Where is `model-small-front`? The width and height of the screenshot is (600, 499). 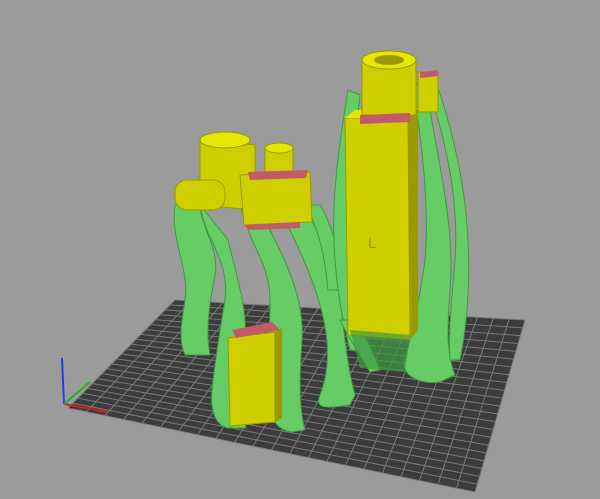 model-small-front is located at coordinates (254, 374).